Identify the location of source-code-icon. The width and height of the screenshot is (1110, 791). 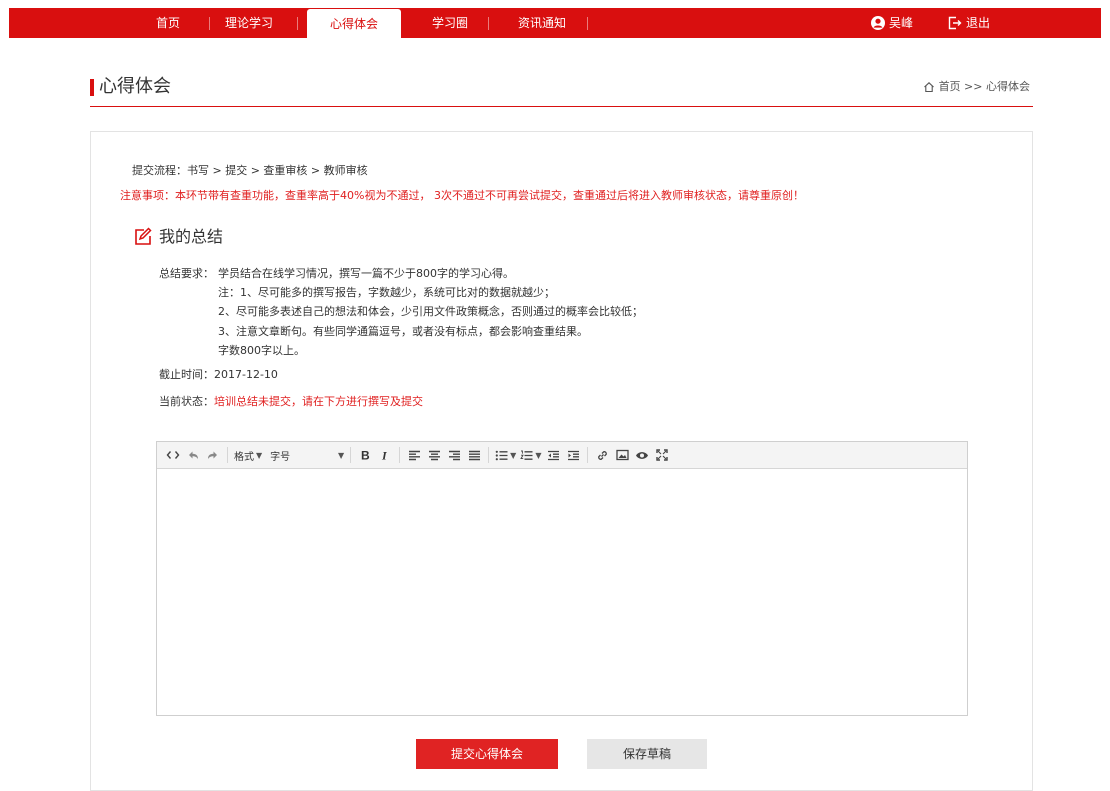
(173, 455).